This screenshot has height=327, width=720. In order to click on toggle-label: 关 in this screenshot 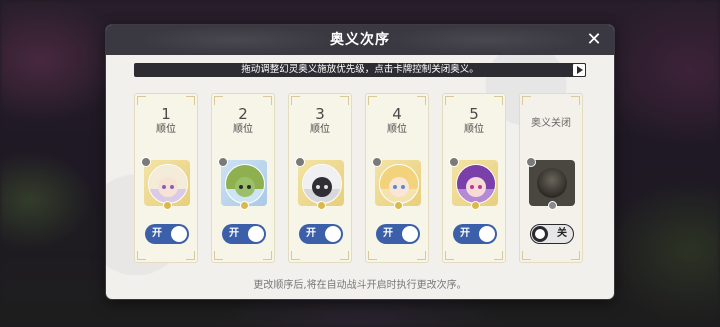, I will do `click(562, 233)`.